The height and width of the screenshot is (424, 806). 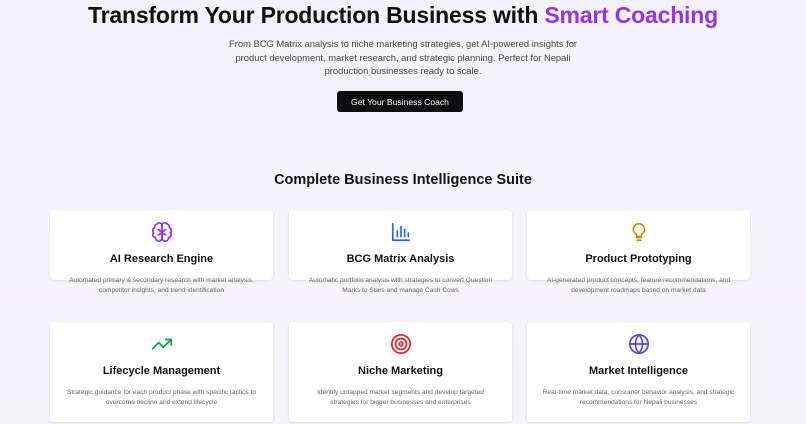 What do you see at coordinates (161, 344) in the screenshot?
I see `trending-up-icon` at bounding box center [161, 344].